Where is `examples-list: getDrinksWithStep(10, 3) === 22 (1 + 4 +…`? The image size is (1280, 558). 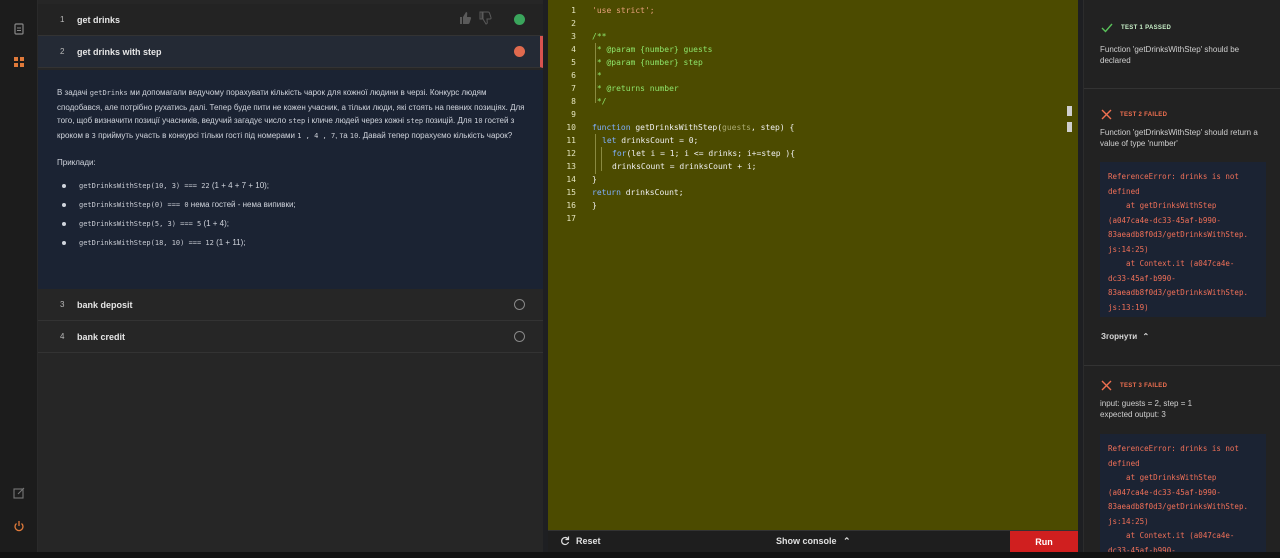
examples-list: getDrinksWithStep(10, 3) === 22 (1 + 4 +… is located at coordinates (291, 215).